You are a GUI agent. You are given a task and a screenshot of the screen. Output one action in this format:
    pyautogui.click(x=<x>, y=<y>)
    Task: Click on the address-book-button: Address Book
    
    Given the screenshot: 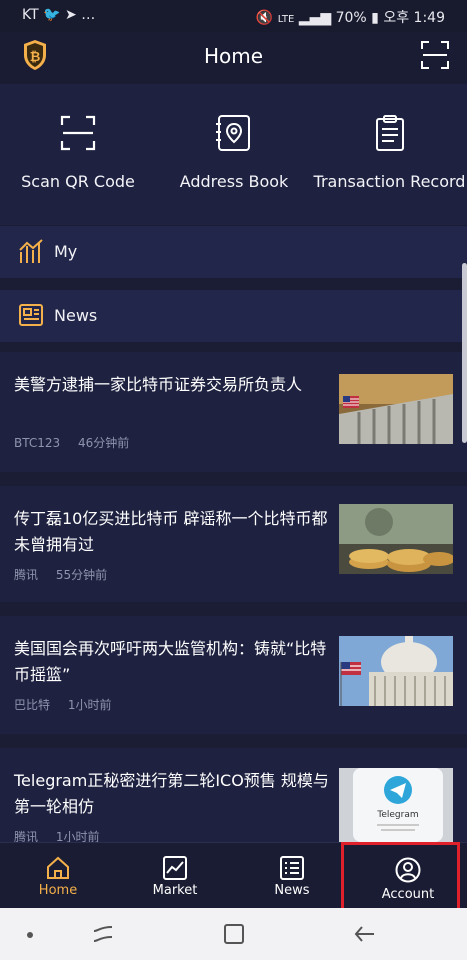 What is the action you would take?
    pyautogui.click(x=234, y=154)
    